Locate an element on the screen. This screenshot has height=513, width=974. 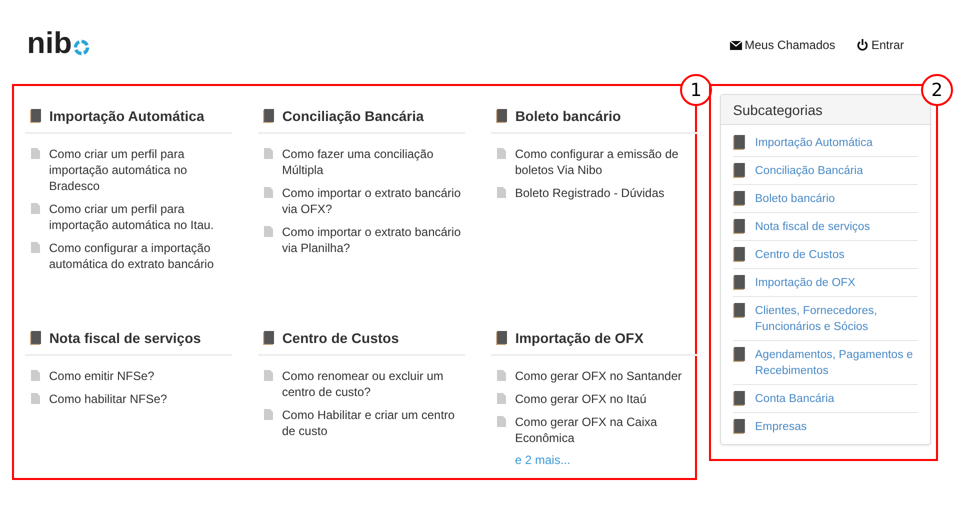
subcategory-link: Boleto bancário is located at coordinates (795, 199).